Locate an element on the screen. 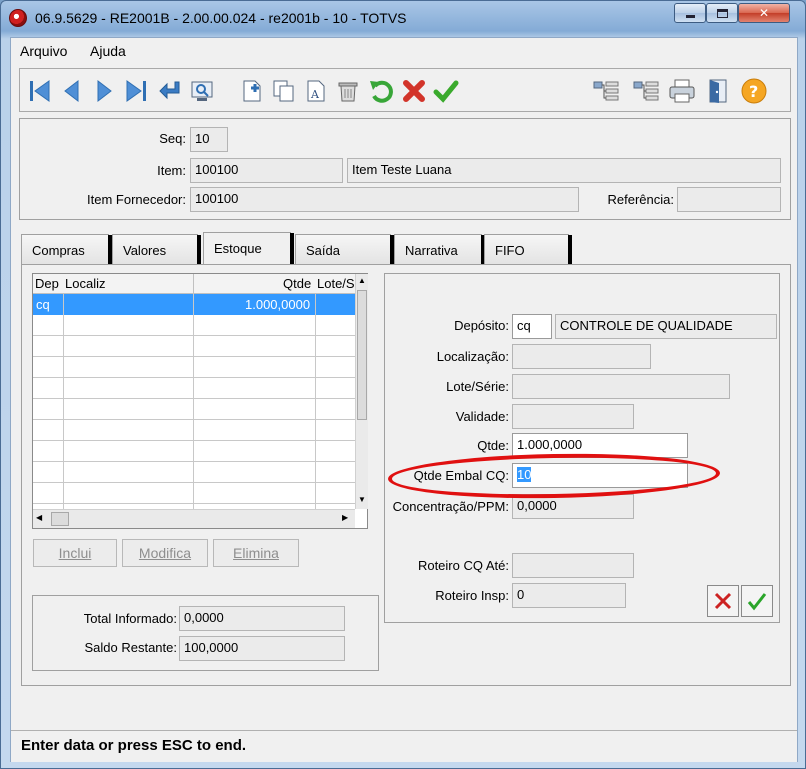  validade-field is located at coordinates (573, 416).